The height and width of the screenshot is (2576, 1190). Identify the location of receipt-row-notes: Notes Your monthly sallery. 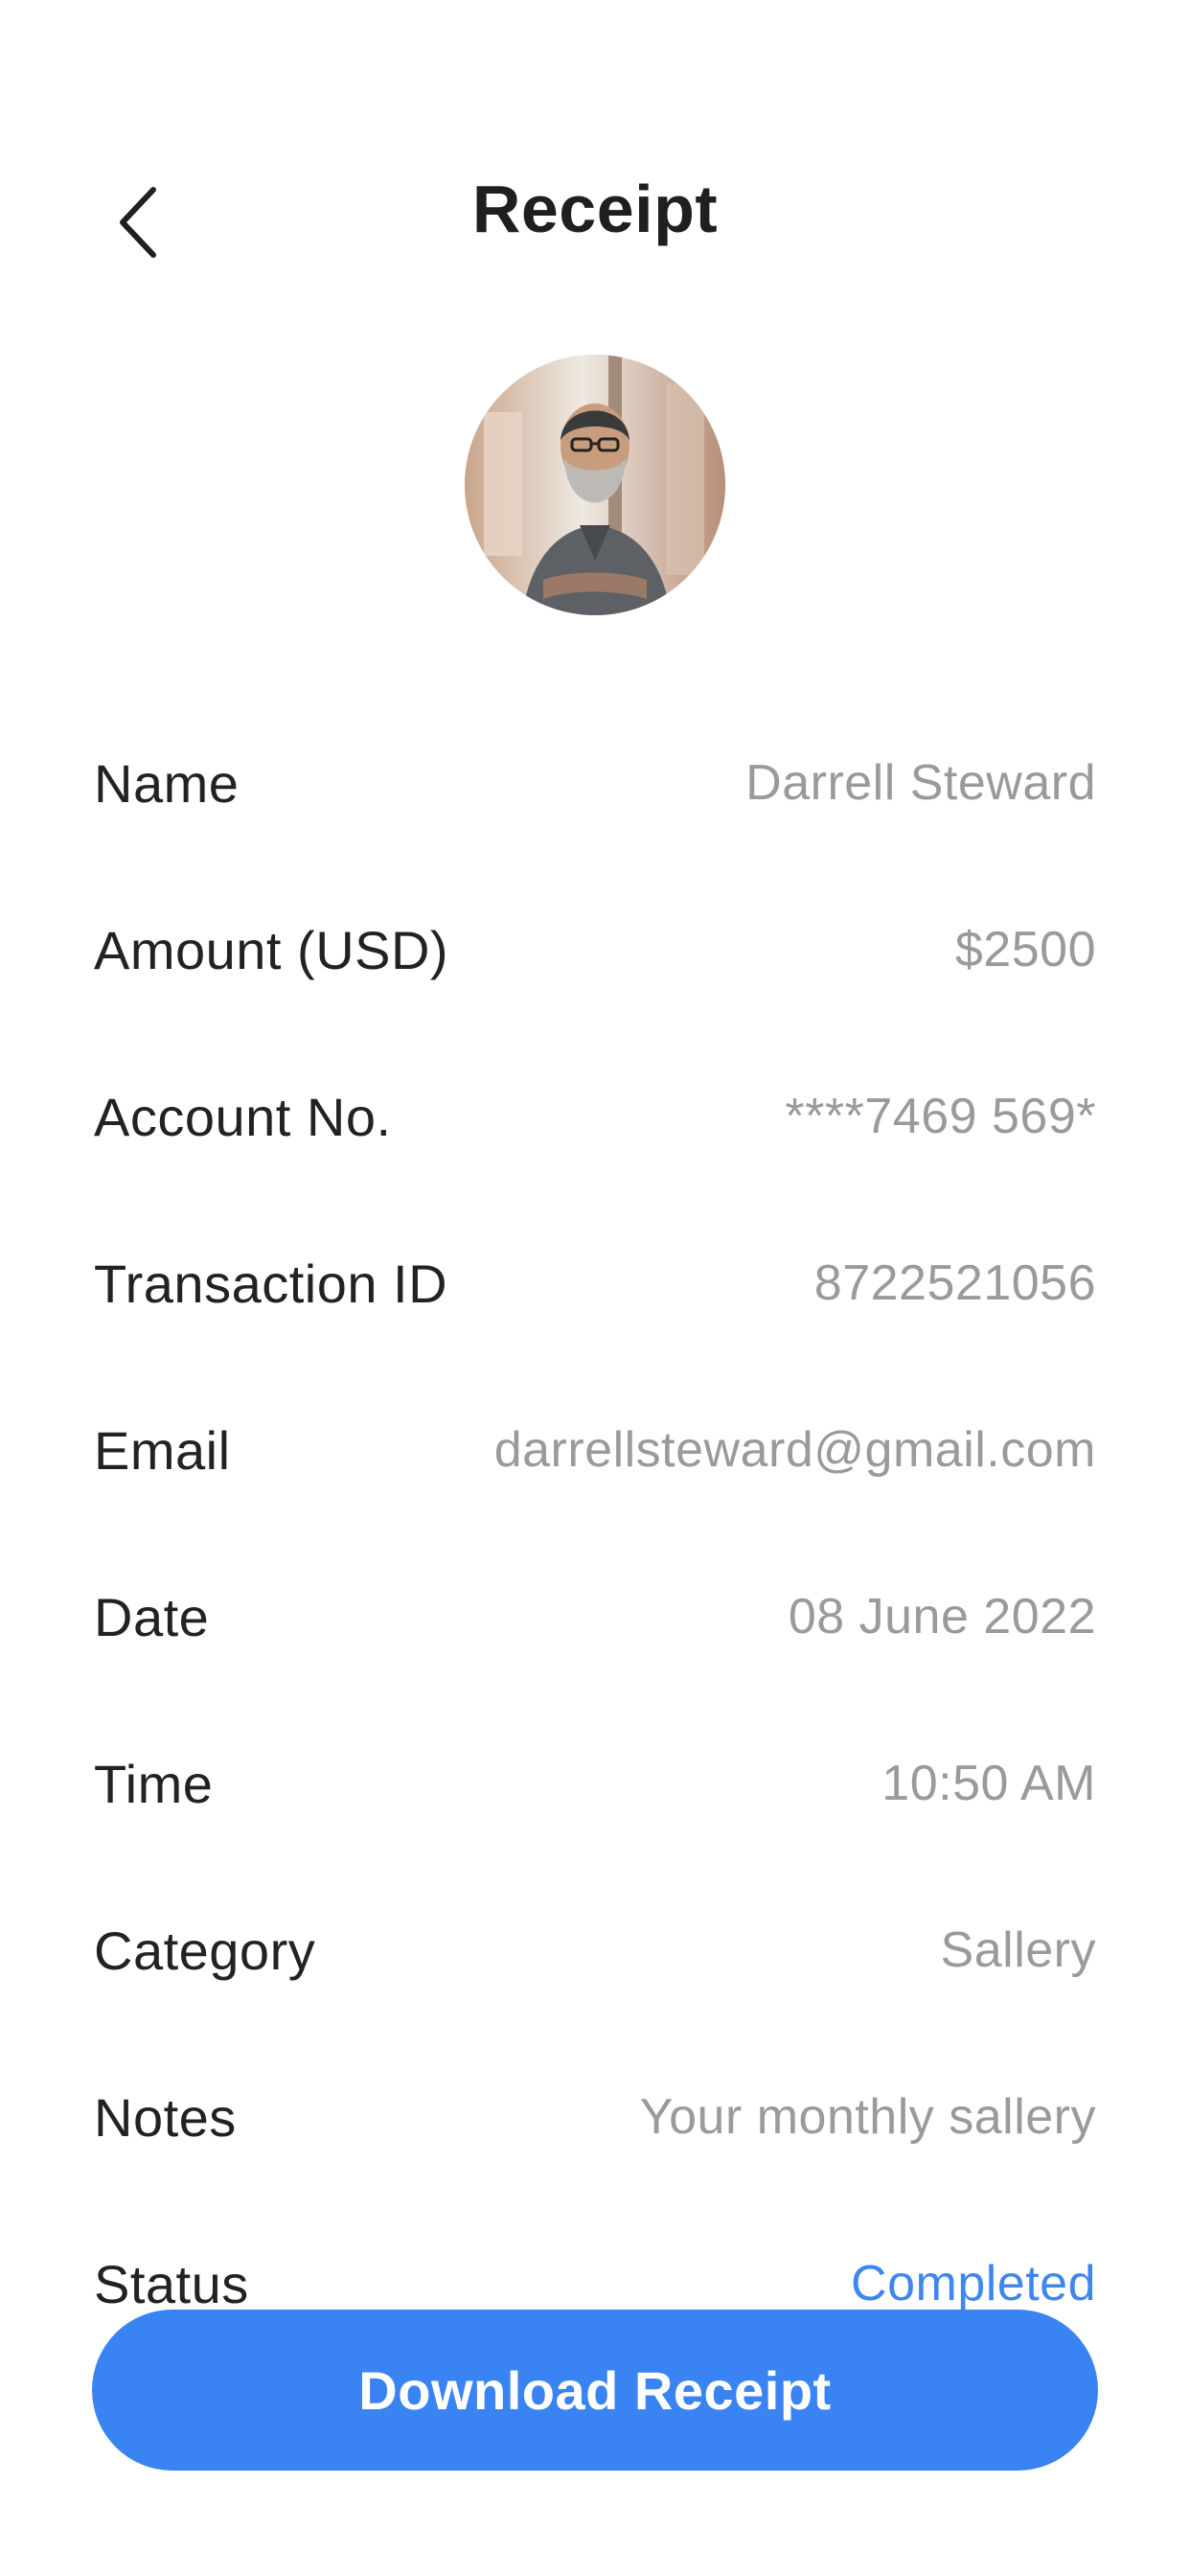
(595, 2117).